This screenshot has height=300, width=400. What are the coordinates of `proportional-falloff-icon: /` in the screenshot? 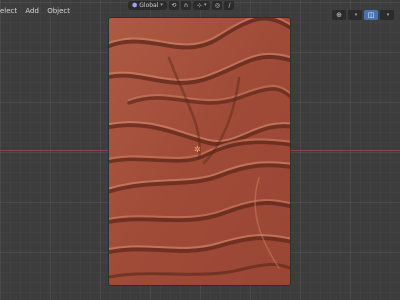 It's located at (229, 5).